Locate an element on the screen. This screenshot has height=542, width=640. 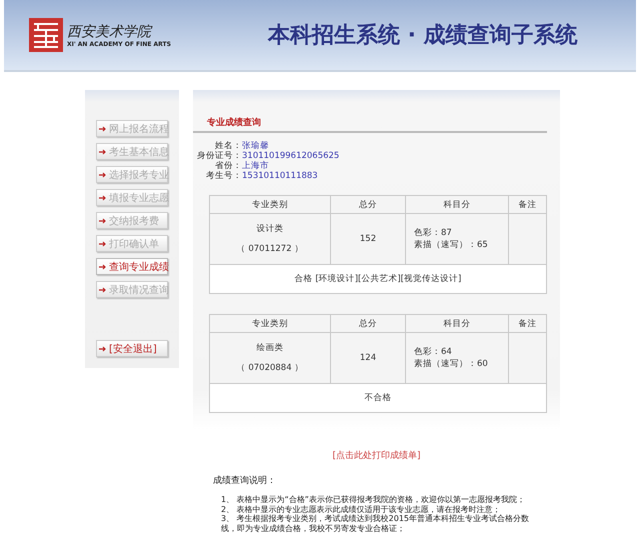
field-value: 310110199612065625 is located at coordinates (291, 156).